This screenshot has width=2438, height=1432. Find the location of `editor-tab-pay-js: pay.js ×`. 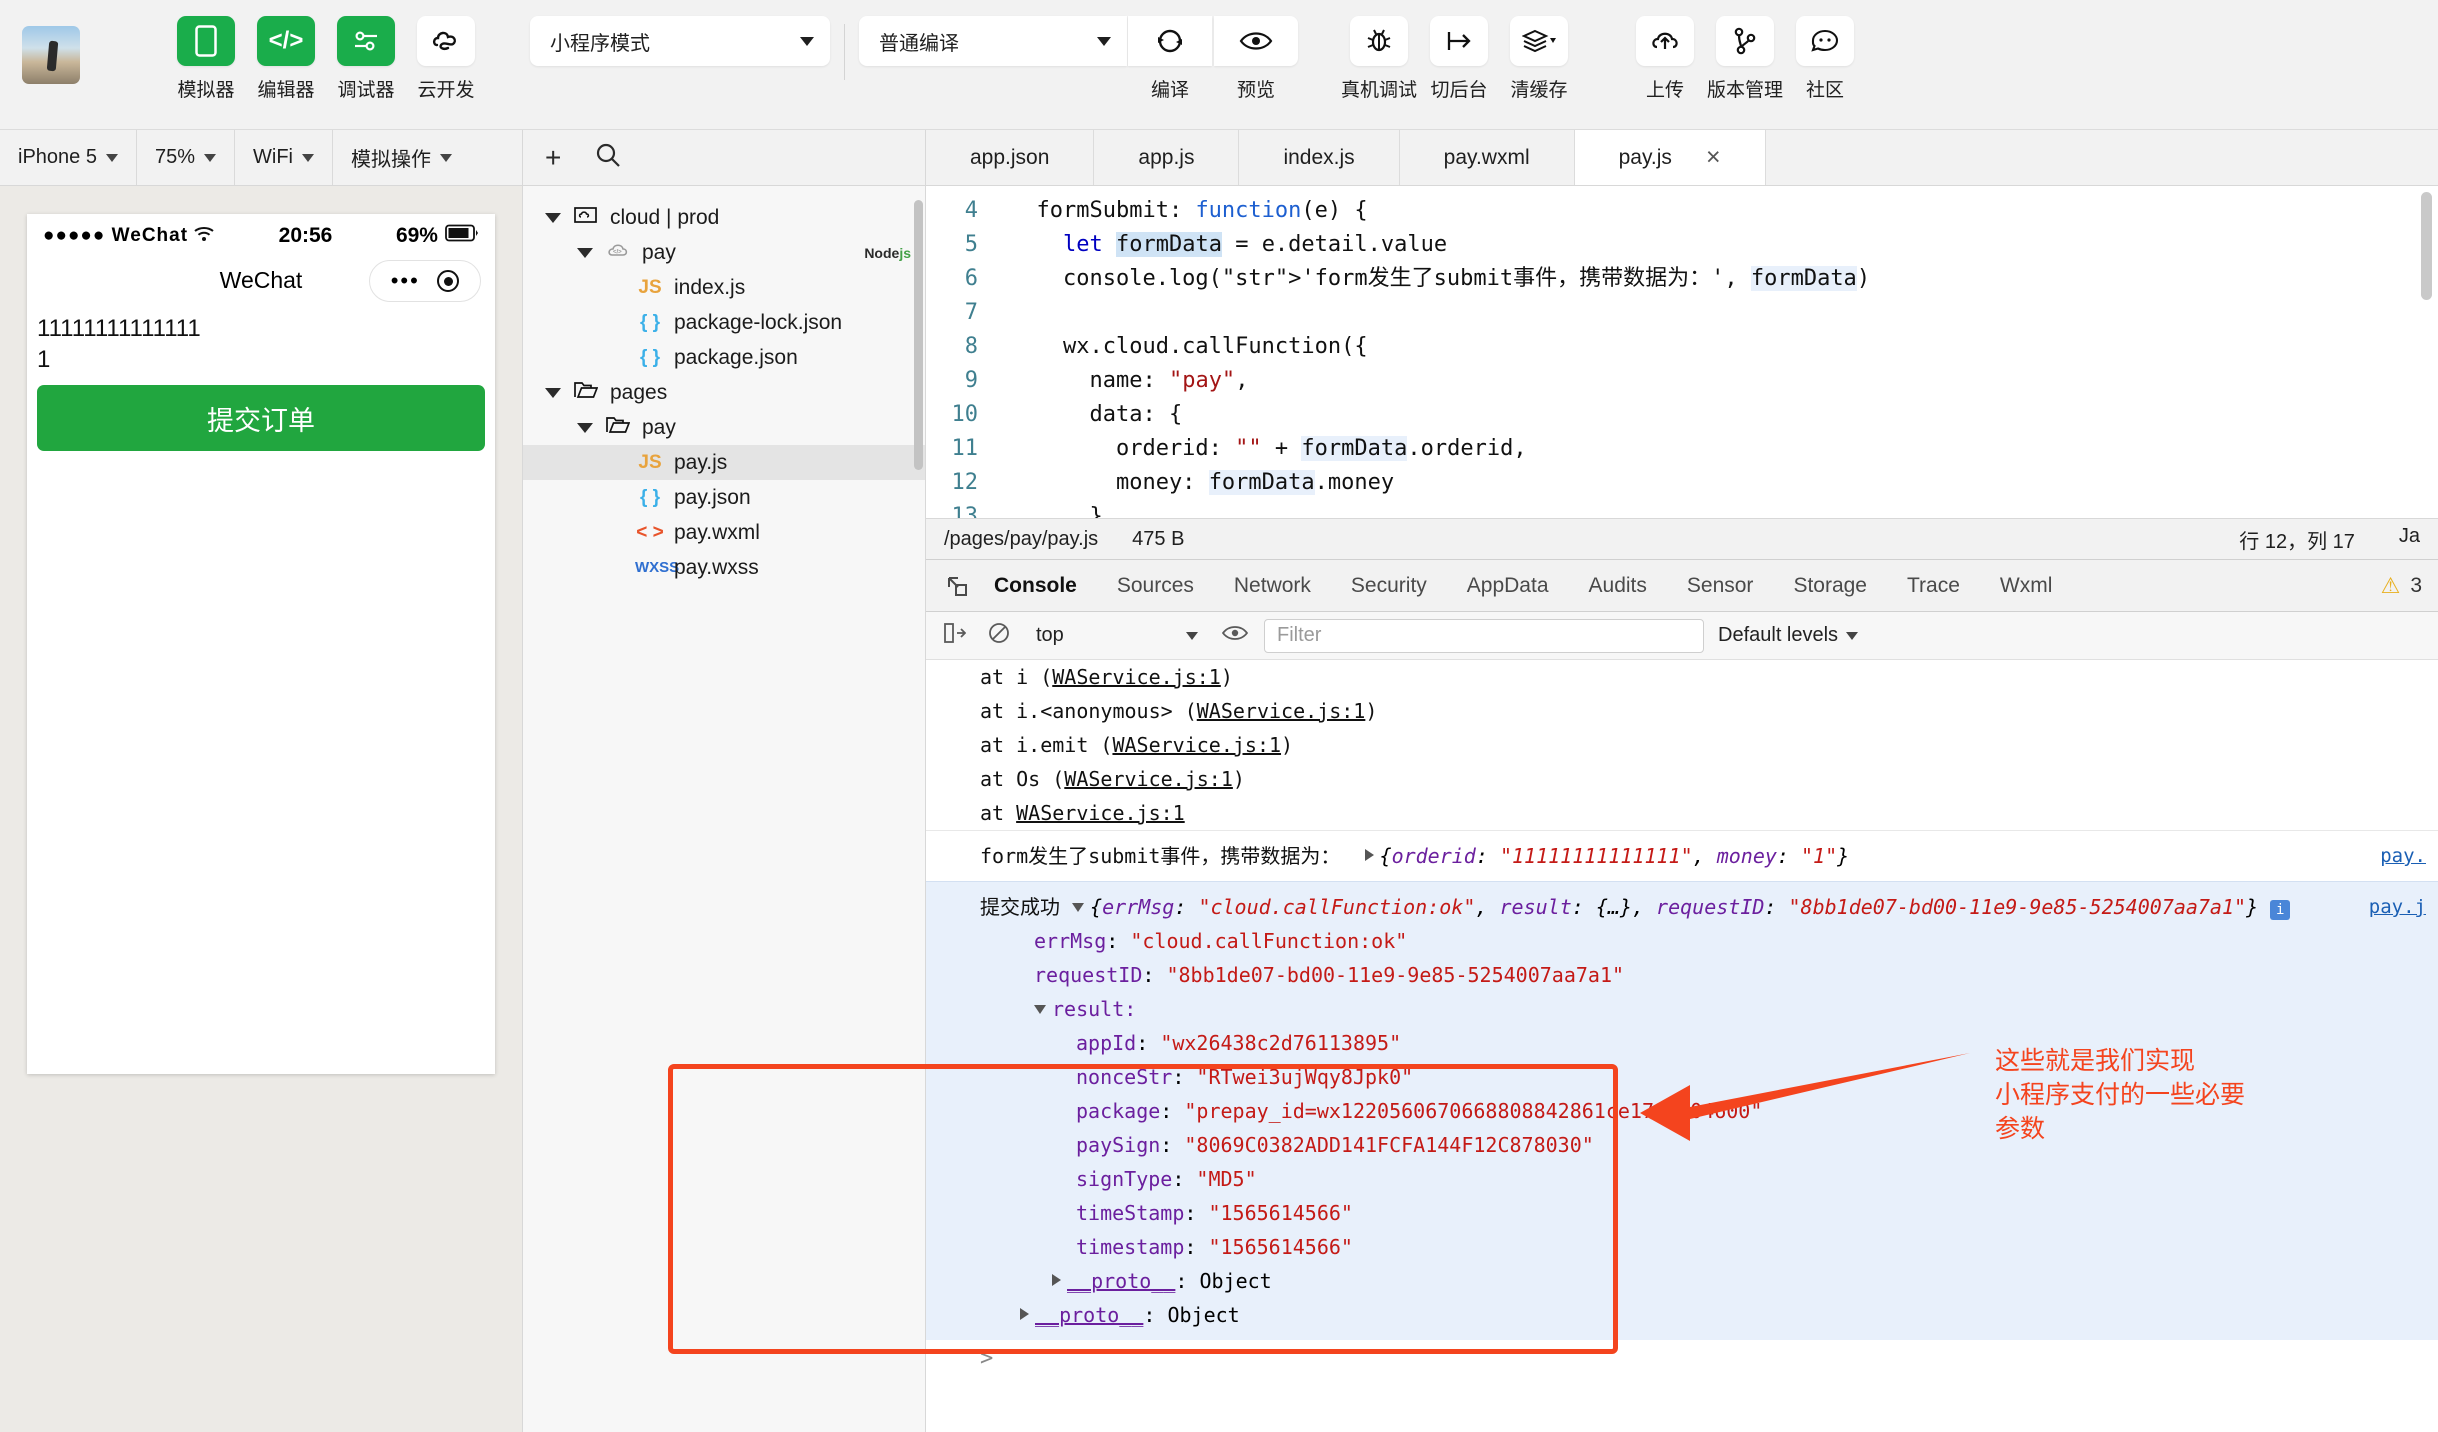

editor-tab-pay-js: pay.js × is located at coordinates (1670, 157).